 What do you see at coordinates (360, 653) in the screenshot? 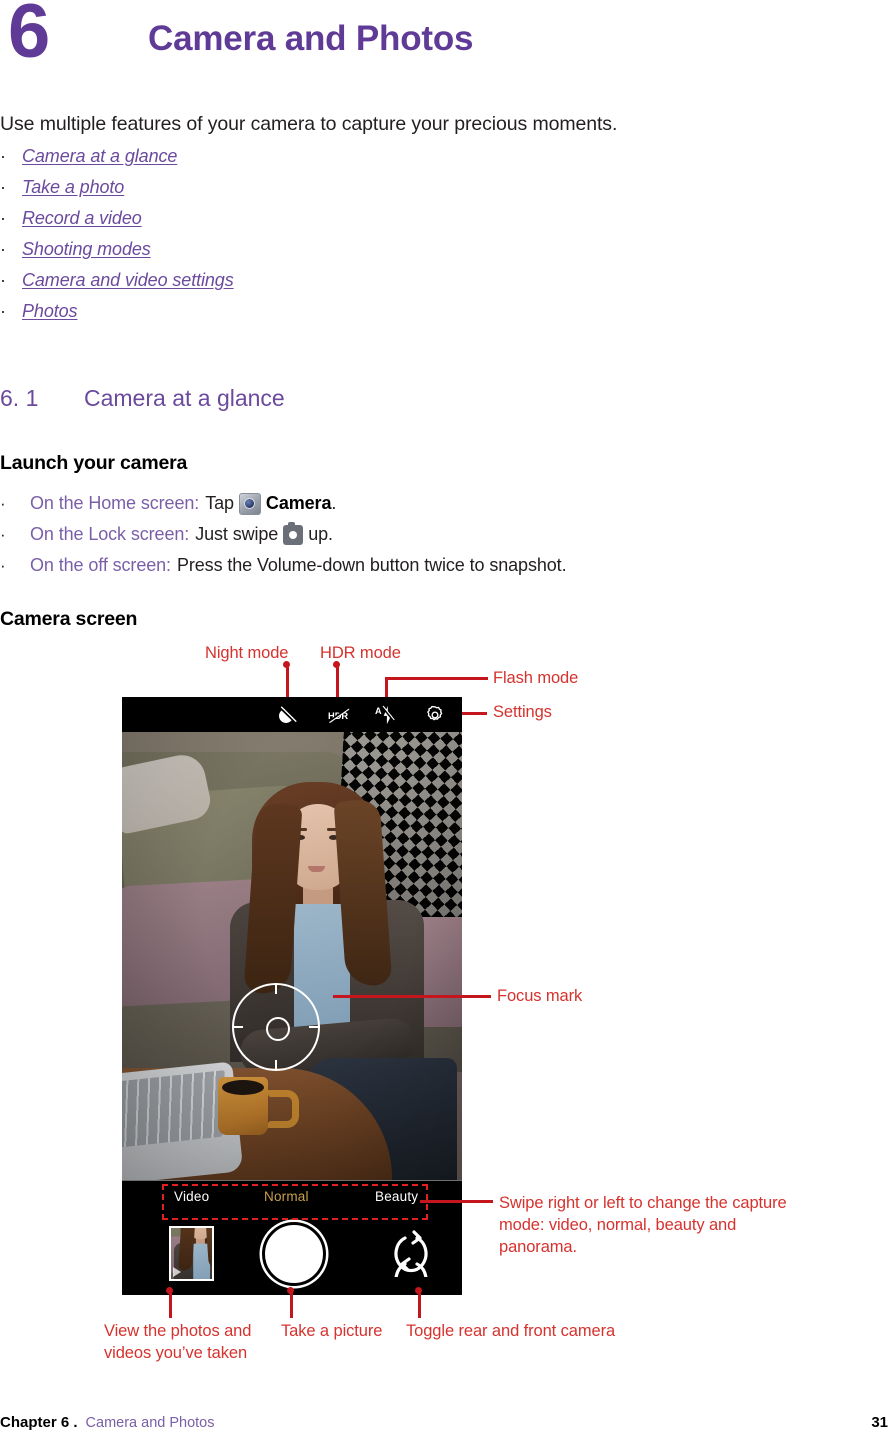
I see `annotation-hdr-mode: HDR mode` at bounding box center [360, 653].